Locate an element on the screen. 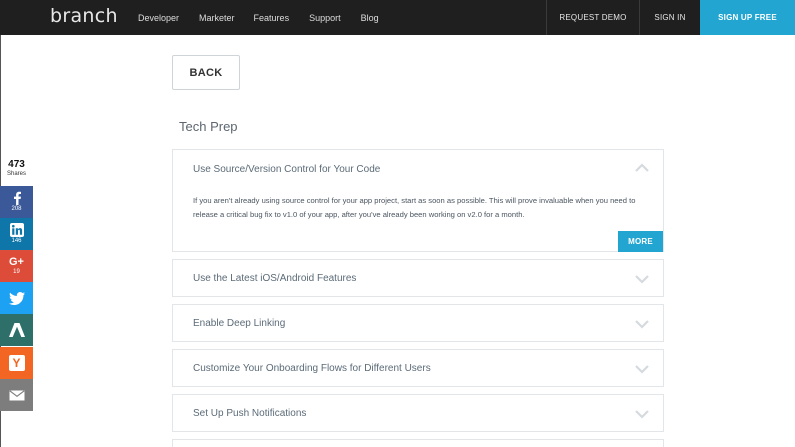 The image size is (795, 447). facebook-share-button: 208 is located at coordinates (16, 202).